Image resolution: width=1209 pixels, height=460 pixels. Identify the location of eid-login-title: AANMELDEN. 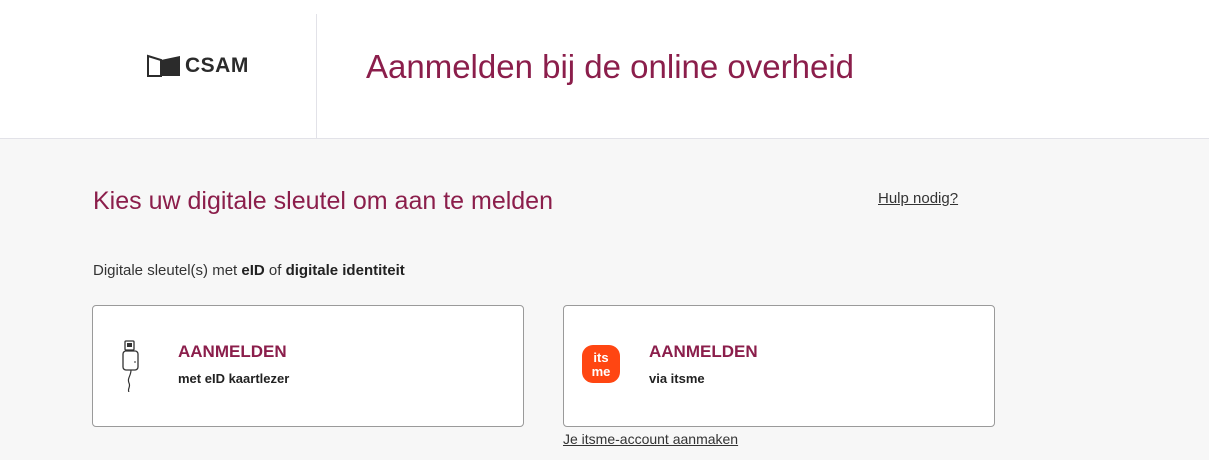
(232, 351).